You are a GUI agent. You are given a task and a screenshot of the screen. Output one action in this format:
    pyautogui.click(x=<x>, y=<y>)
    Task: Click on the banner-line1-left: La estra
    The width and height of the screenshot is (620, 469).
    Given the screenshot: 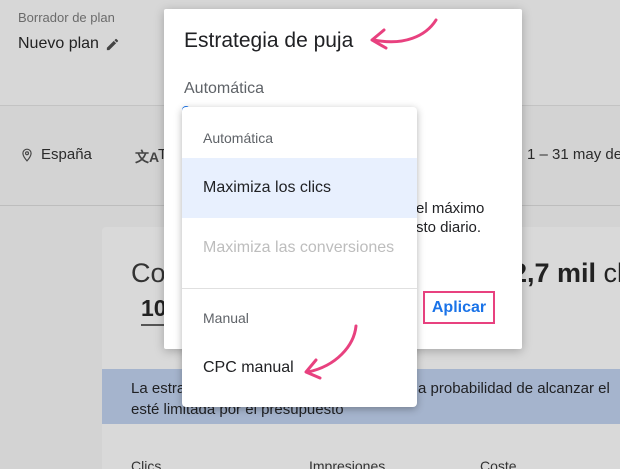 What is the action you would take?
    pyautogui.click(x=158, y=388)
    